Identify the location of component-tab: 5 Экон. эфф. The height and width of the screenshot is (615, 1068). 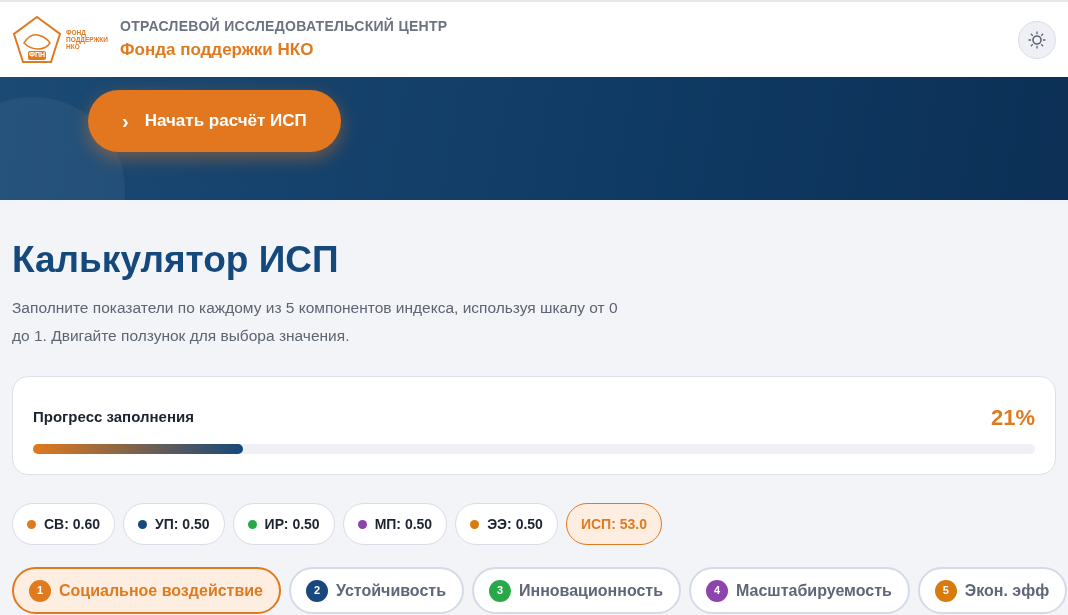
(992, 591).